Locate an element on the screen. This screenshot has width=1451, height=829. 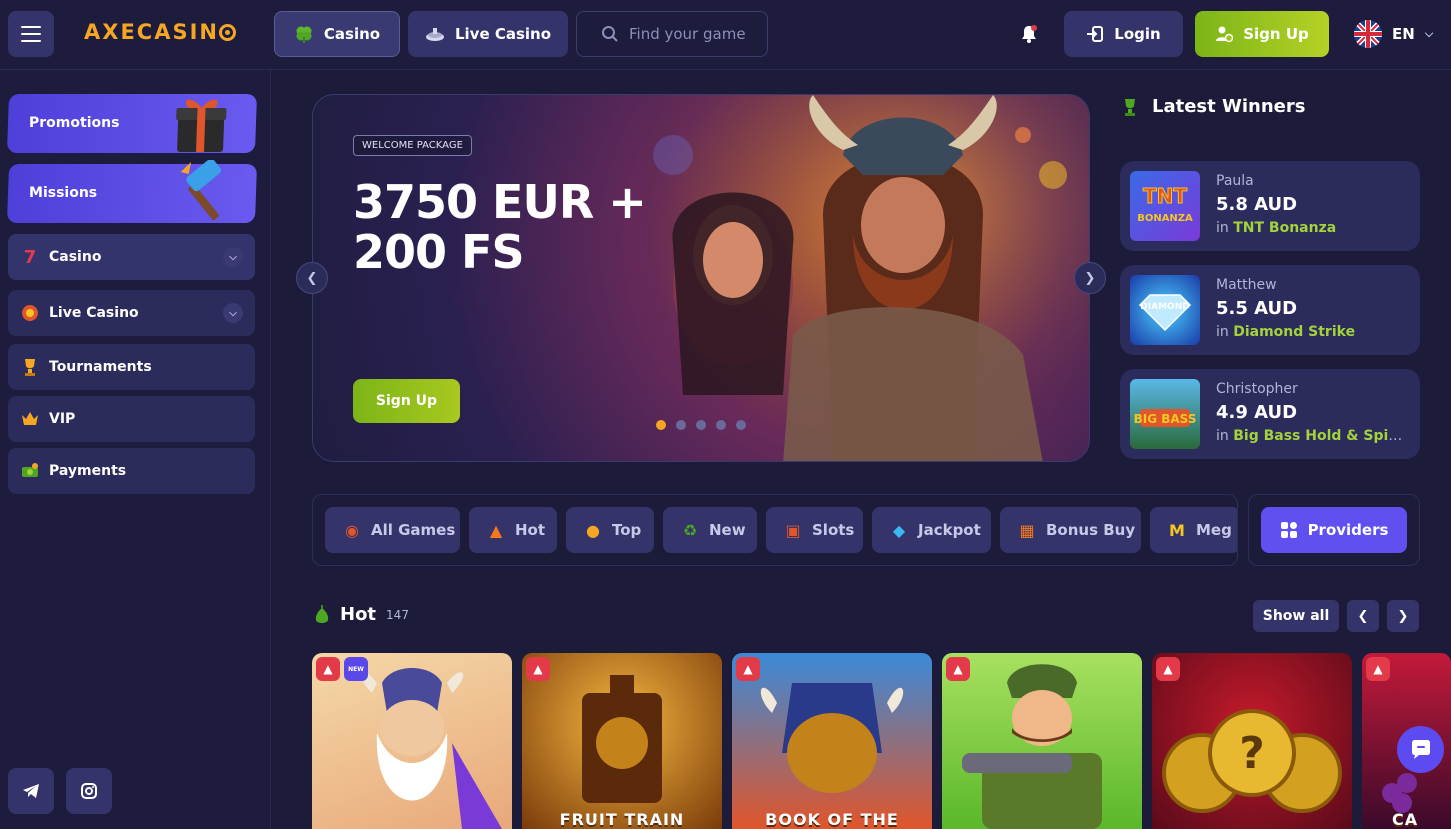
game-tile: ▲ NEW is located at coordinates (412, 741).